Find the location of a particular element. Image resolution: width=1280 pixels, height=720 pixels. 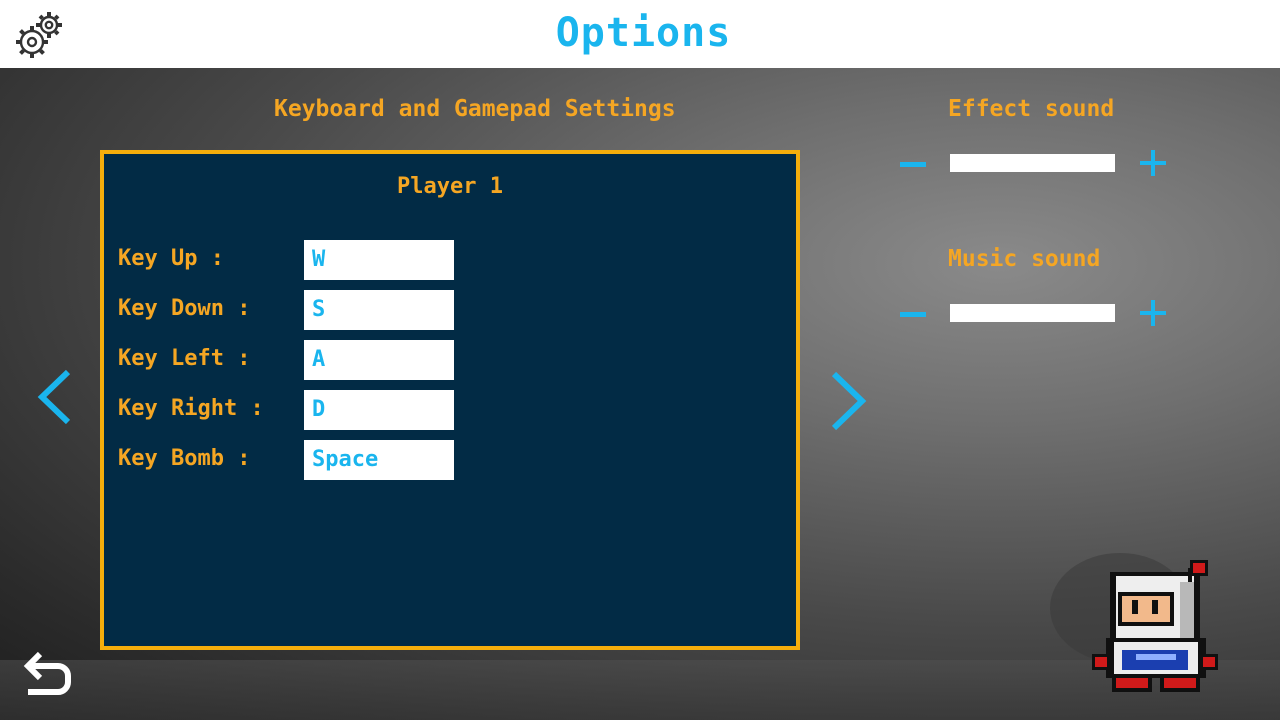

music-volume-minus-icon is located at coordinates (913, 314).